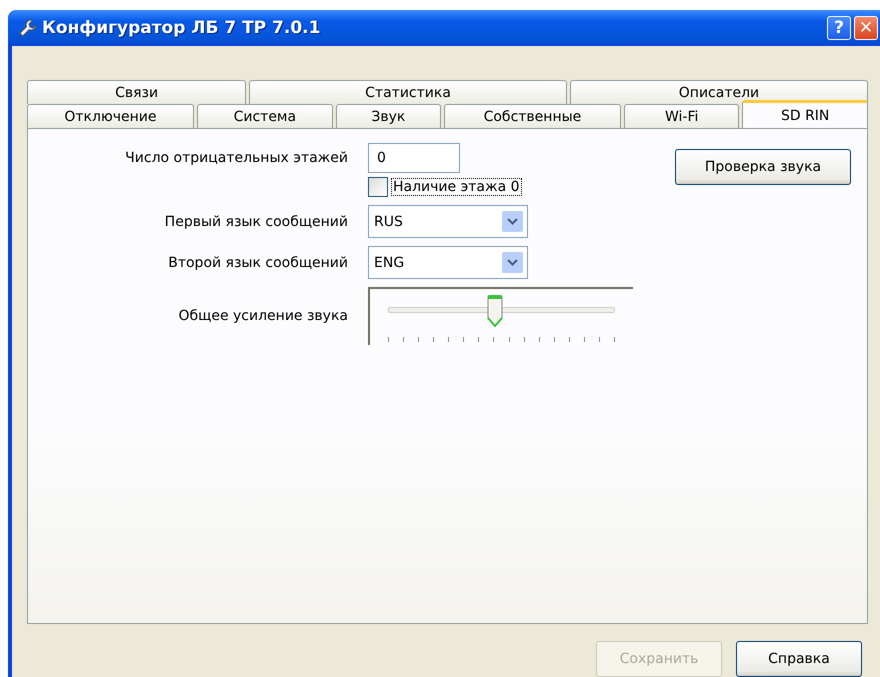  What do you see at coordinates (388, 116) in the screenshot?
I see `tab: Звук` at bounding box center [388, 116].